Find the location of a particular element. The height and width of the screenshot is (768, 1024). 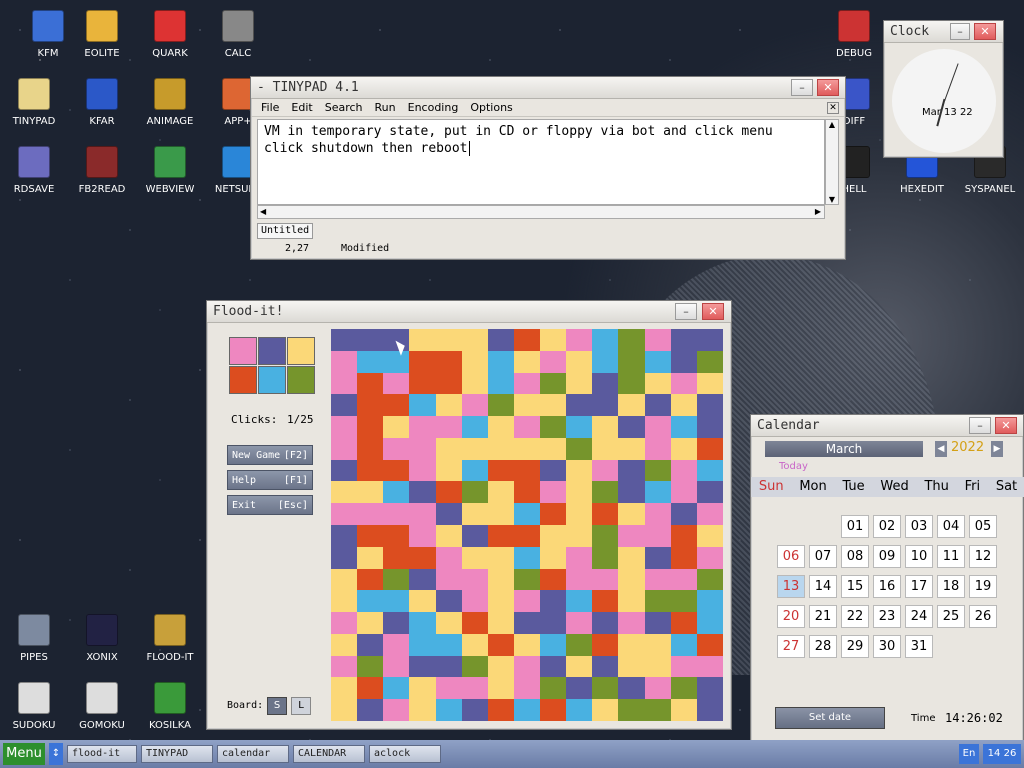

set-date-button: Set date is located at coordinates (830, 718).